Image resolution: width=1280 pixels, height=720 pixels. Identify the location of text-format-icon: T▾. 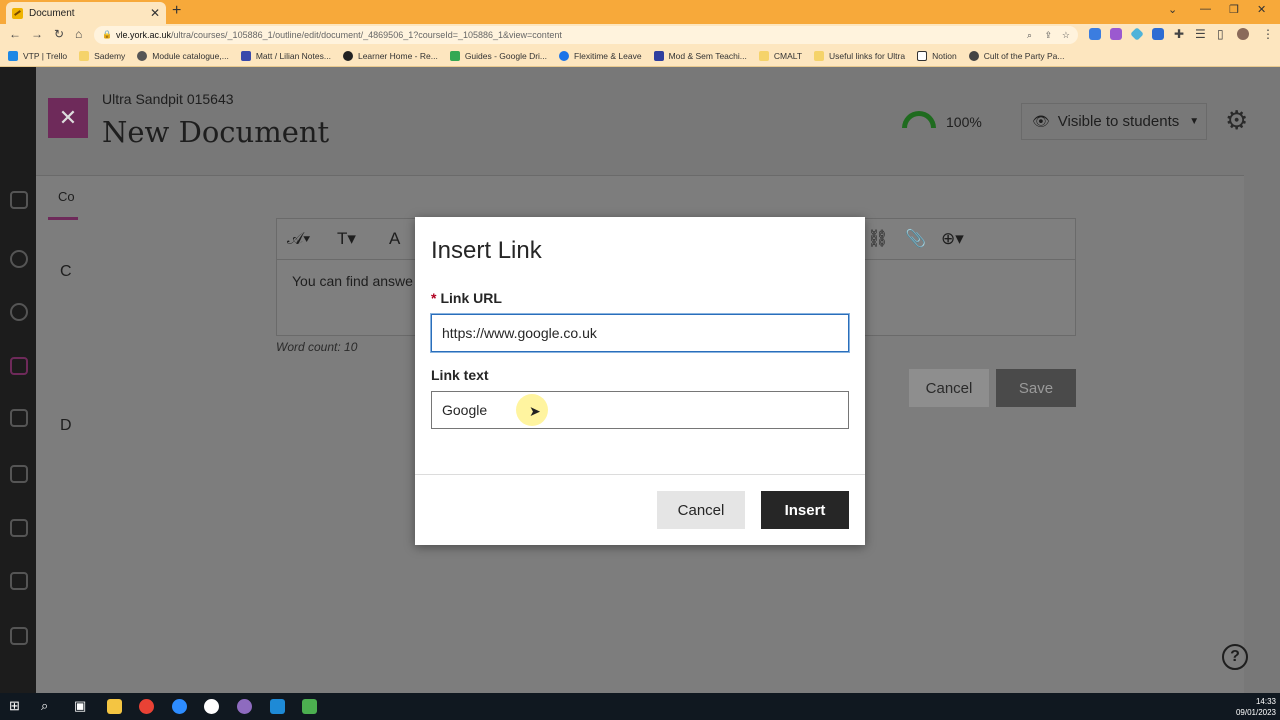
(346, 239).